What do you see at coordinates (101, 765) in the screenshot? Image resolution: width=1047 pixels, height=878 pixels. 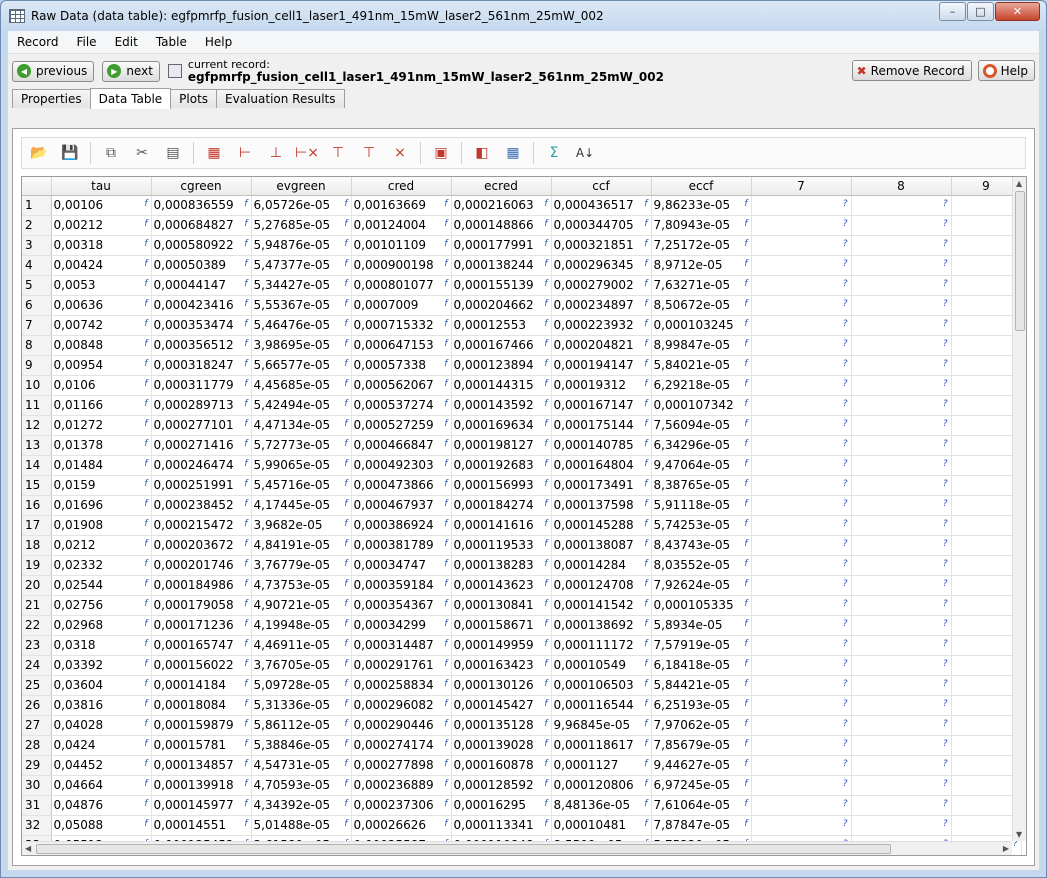 I see `table-cell: 0,04452 f` at bounding box center [101, 765].